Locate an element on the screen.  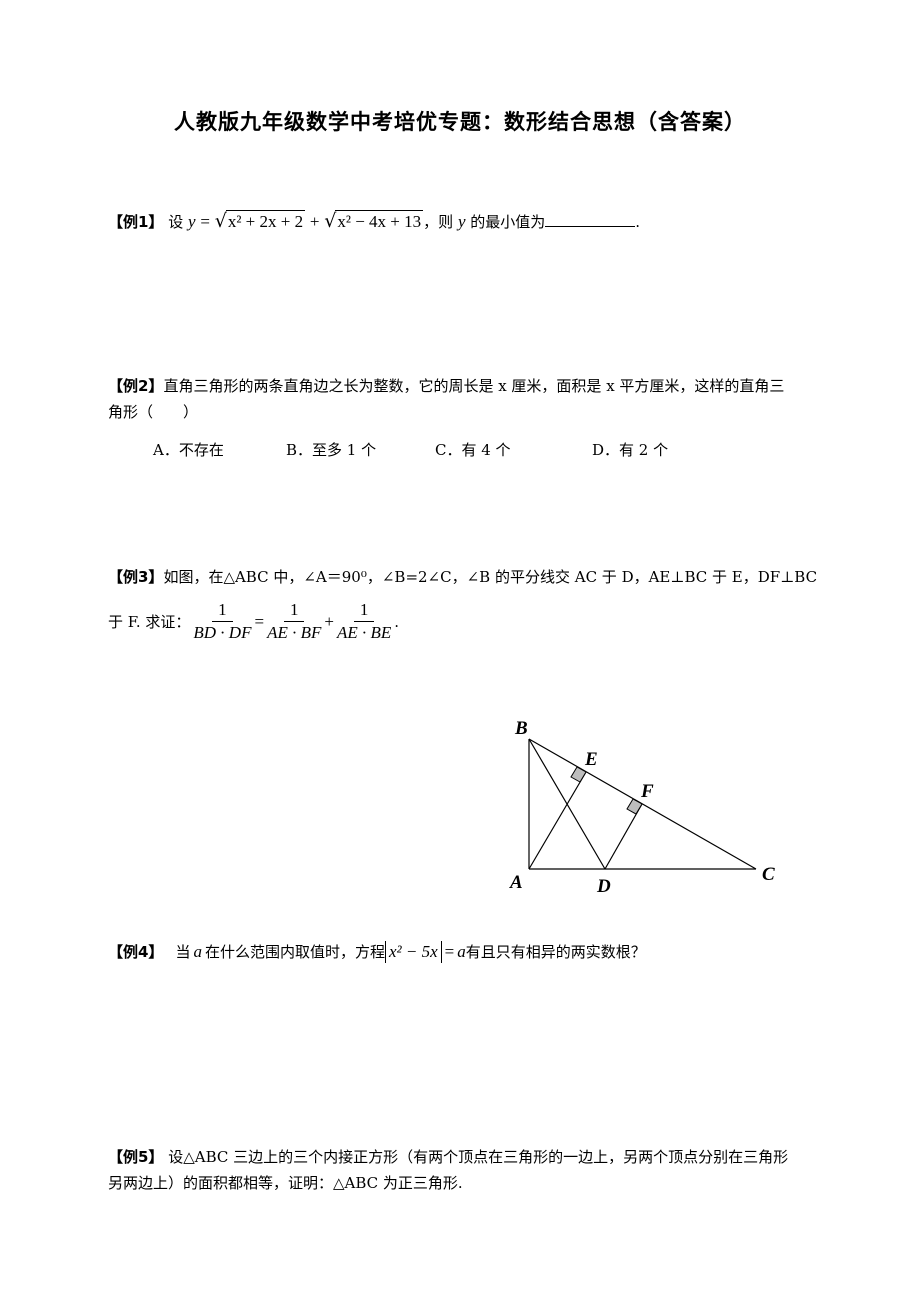
example-3-tag: 【例3】 is located at coordinates (136, 577).